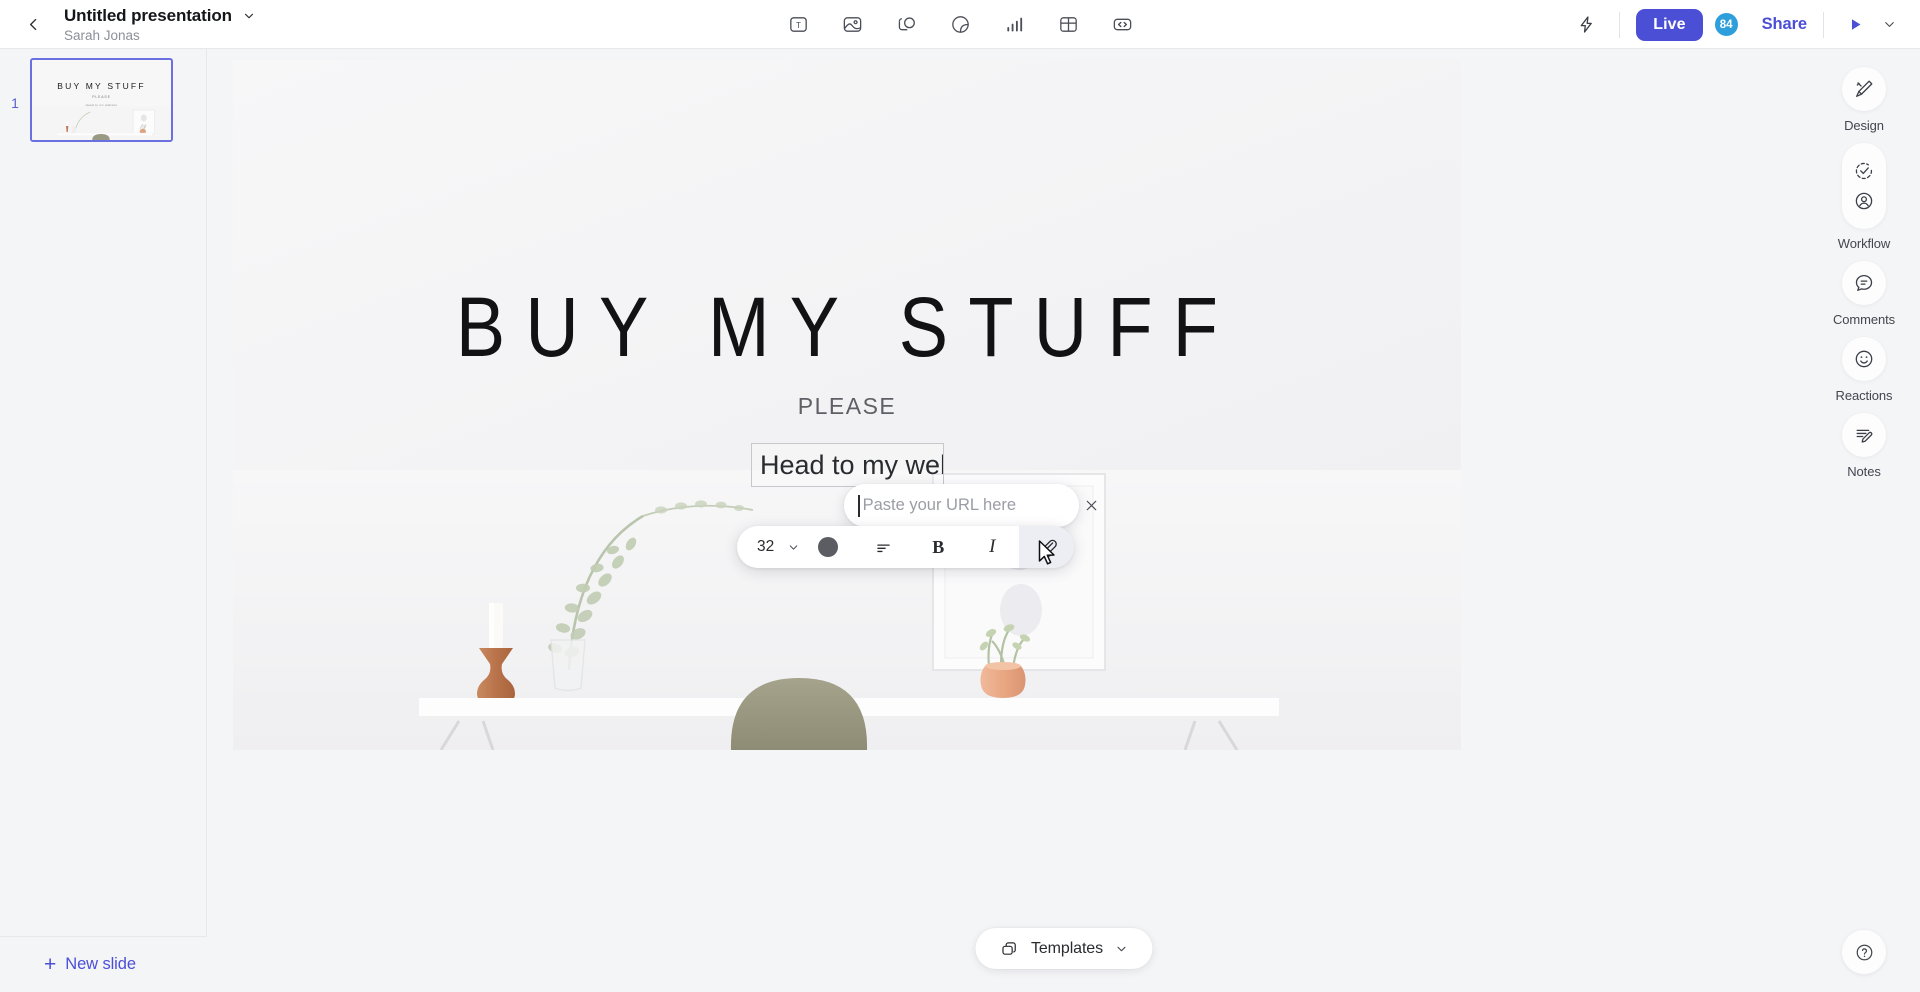  I want to click on present-options-button, so click(1889, 25).